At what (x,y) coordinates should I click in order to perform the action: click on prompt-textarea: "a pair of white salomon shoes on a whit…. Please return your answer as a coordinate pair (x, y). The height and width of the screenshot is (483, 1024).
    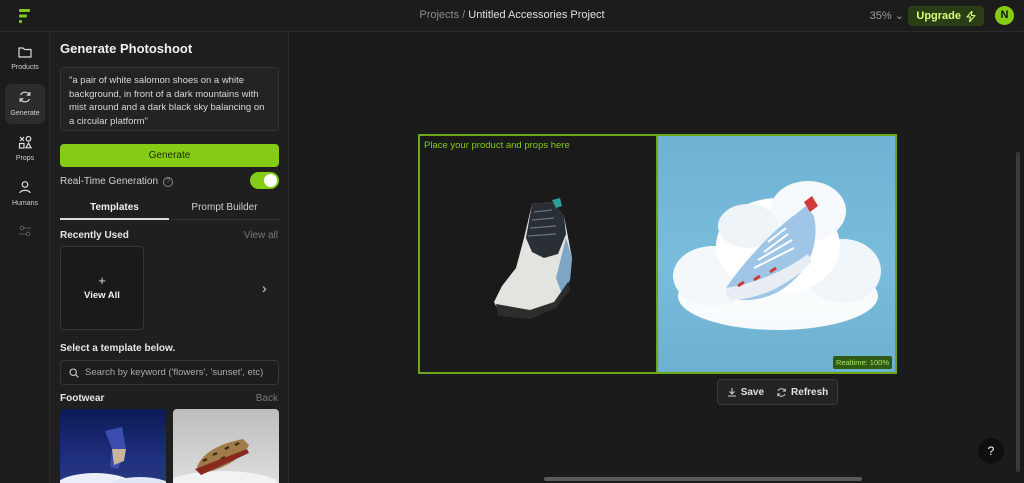
    Looking at the image, I should click on (169, 99).